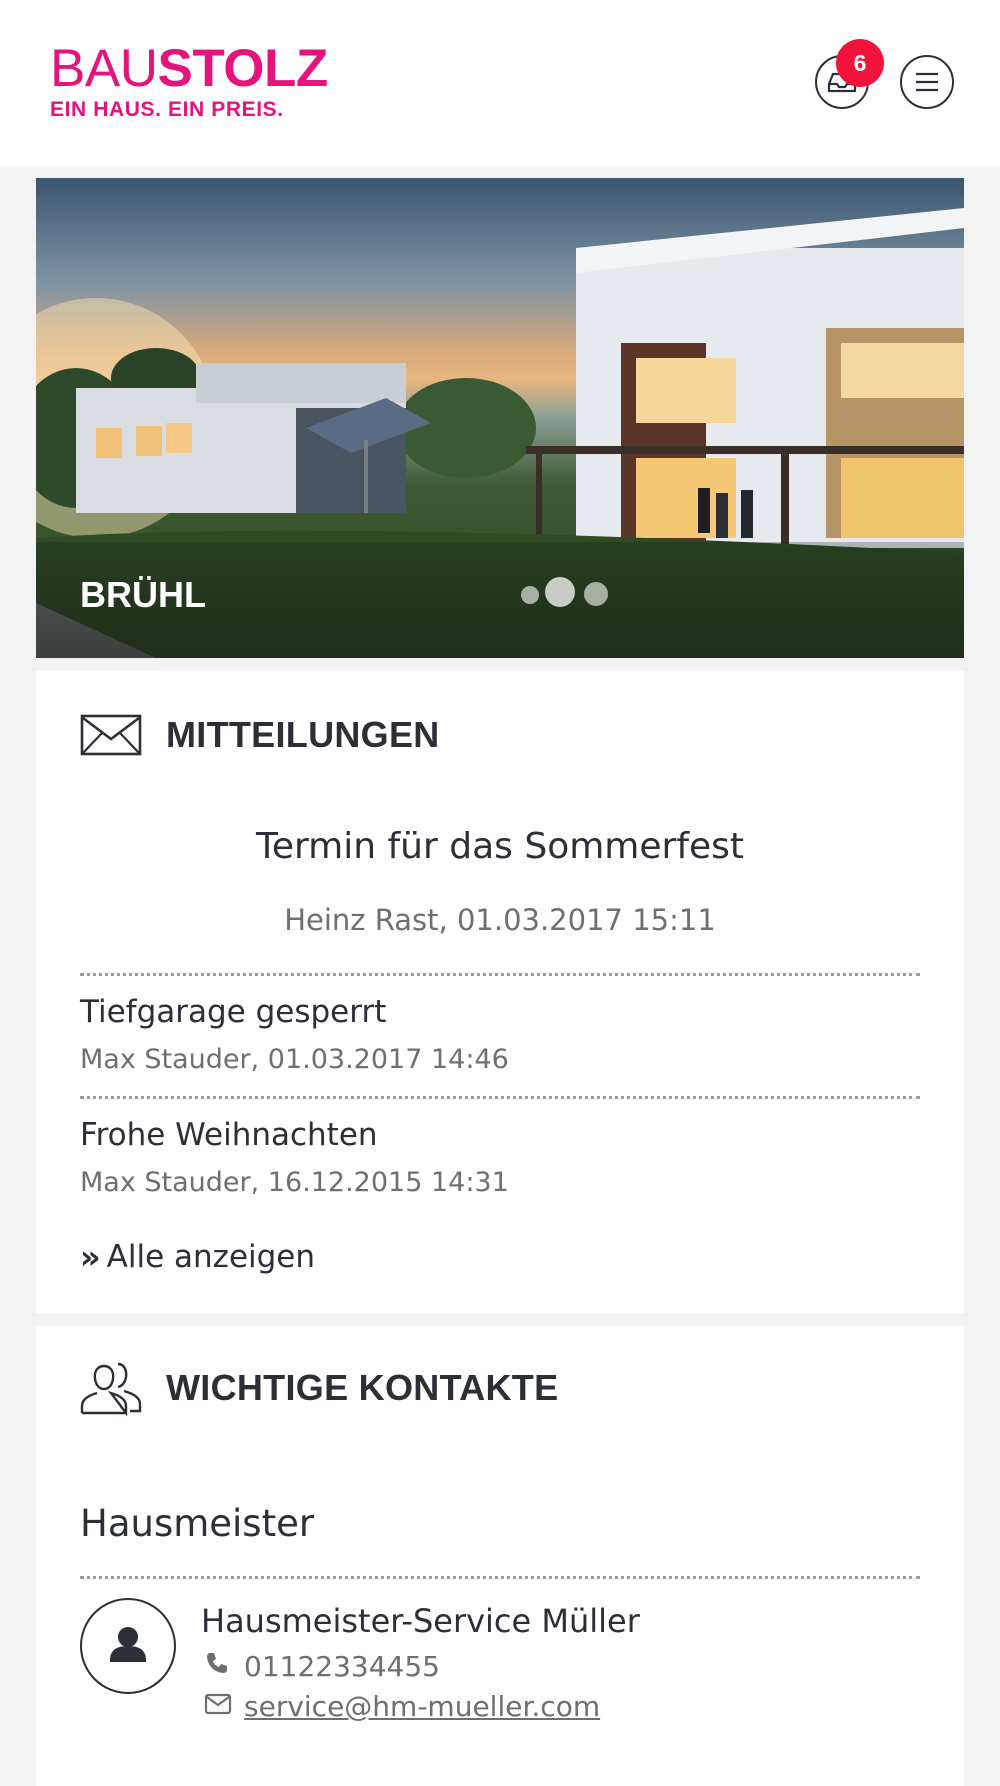 The width and height of the screenshot is (1000, 1786). I want to click on contact-group-title: Hausmeister, so click(197, 1523).